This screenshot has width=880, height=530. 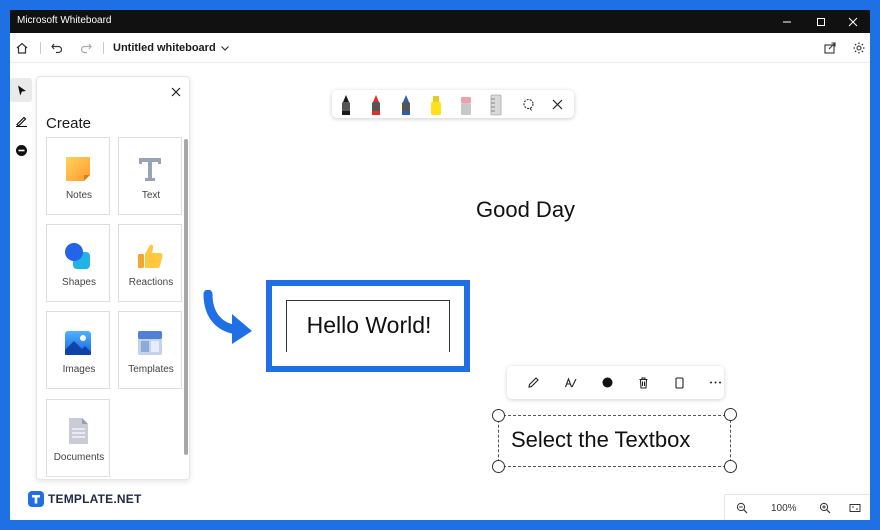 What do you see at coordinates (79, 282) in the screenshot?
I see `tile-label: Shapes` at bounding box center [79, 282].